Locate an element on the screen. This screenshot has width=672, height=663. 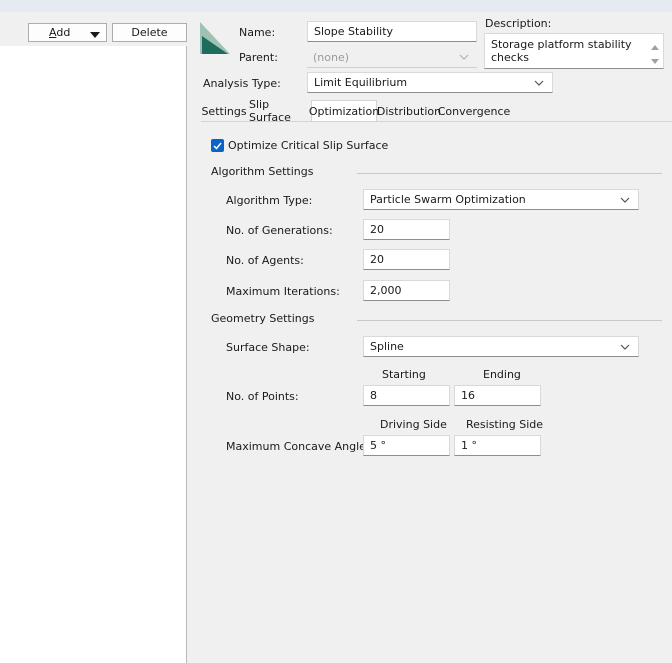
surface-shape-value: Spline is located at coordinates (387, 346).